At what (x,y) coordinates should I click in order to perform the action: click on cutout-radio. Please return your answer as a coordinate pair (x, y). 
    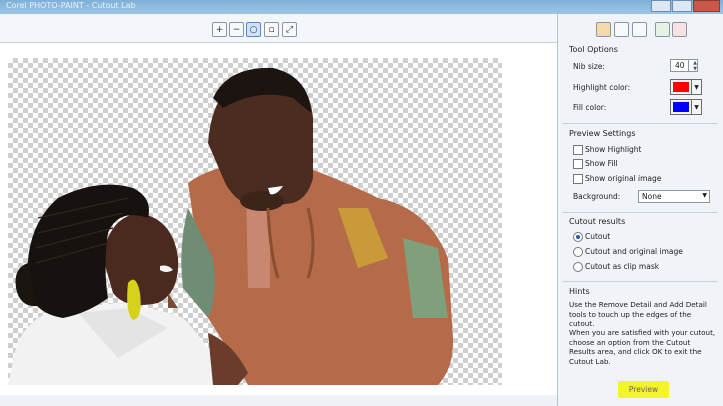
    Looking at the image, I should click on (578, 237).